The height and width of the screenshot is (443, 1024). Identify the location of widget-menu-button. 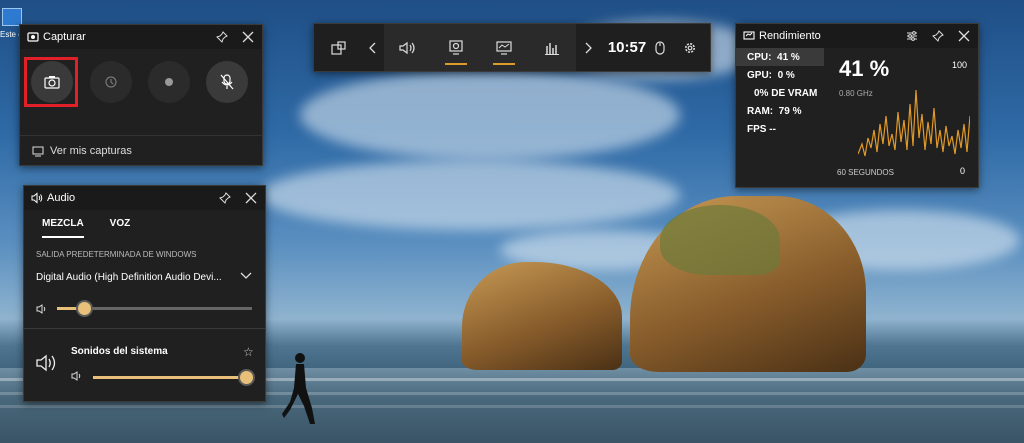
(339, 47).